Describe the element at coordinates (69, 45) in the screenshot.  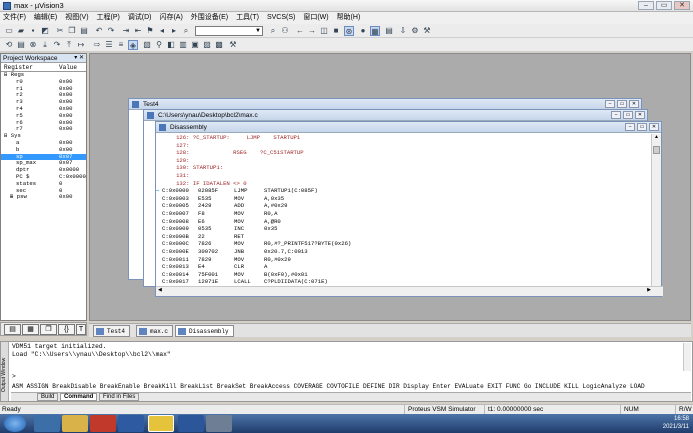
I see `step-out-icon: ⤒` at that location.